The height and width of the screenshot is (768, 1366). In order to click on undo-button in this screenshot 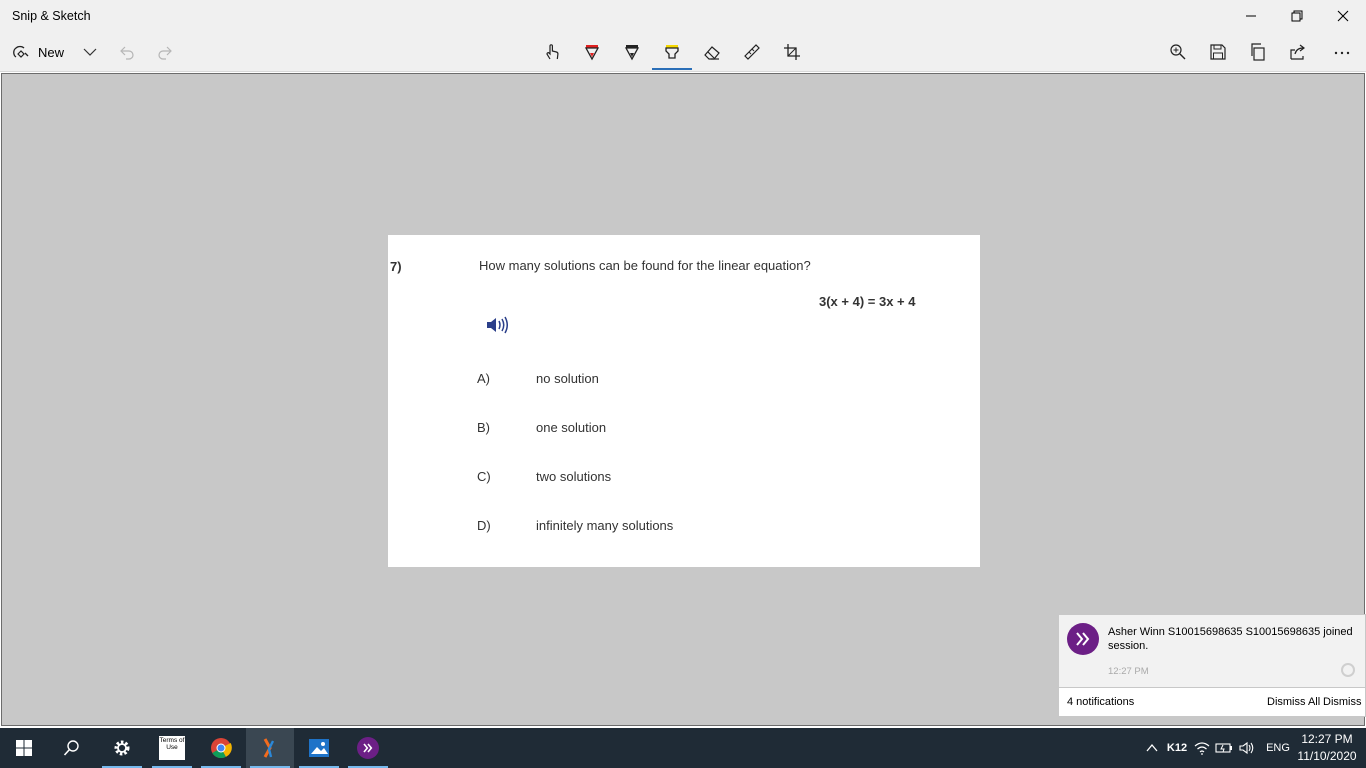, I will do `click(126, 52)`.